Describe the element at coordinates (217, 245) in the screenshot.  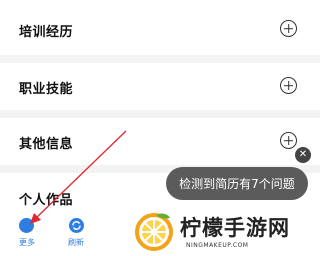
I see `watermark-subtitle: NINGMAKEUP.COM` at that location.